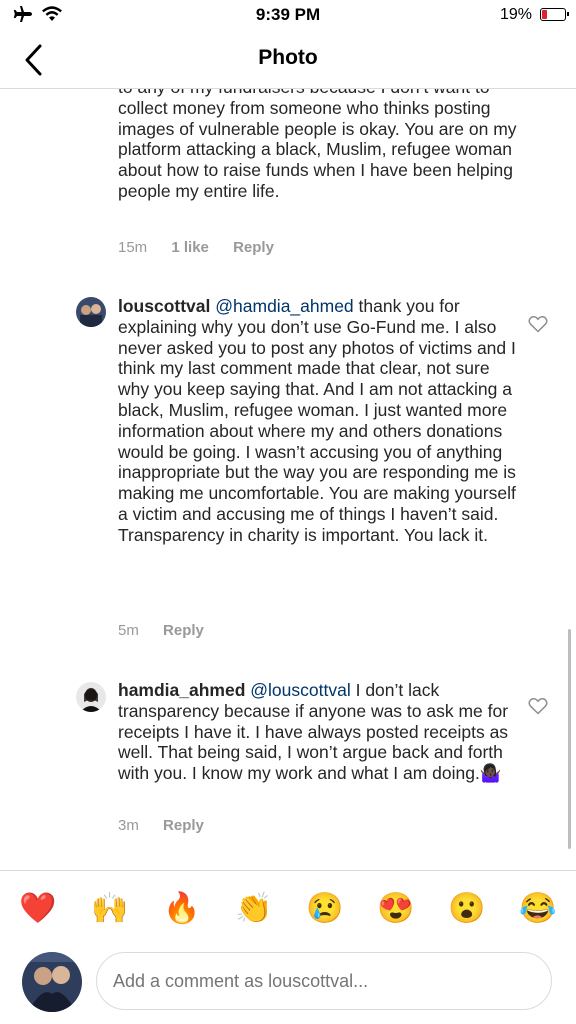  Describe the element at coordinates (300, 690) in the screenshot. I see `comment-mention: @louscottval` at that location.